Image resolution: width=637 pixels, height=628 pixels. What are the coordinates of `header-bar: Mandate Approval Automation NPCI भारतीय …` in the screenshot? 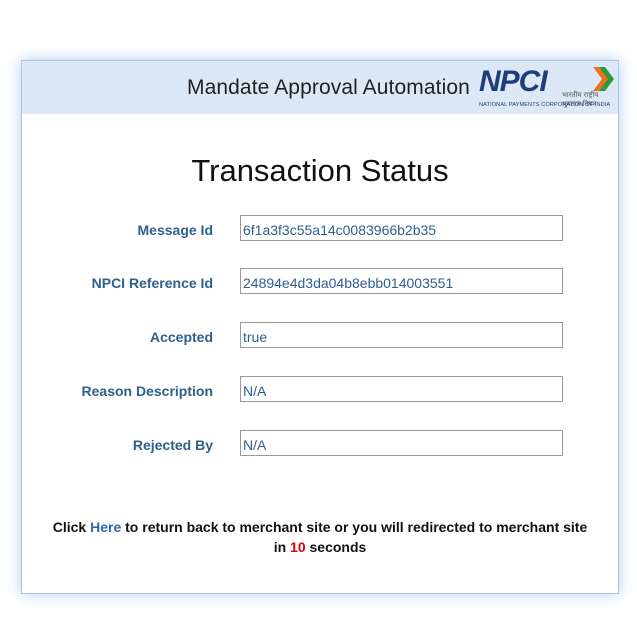 It's located at (320, 87).